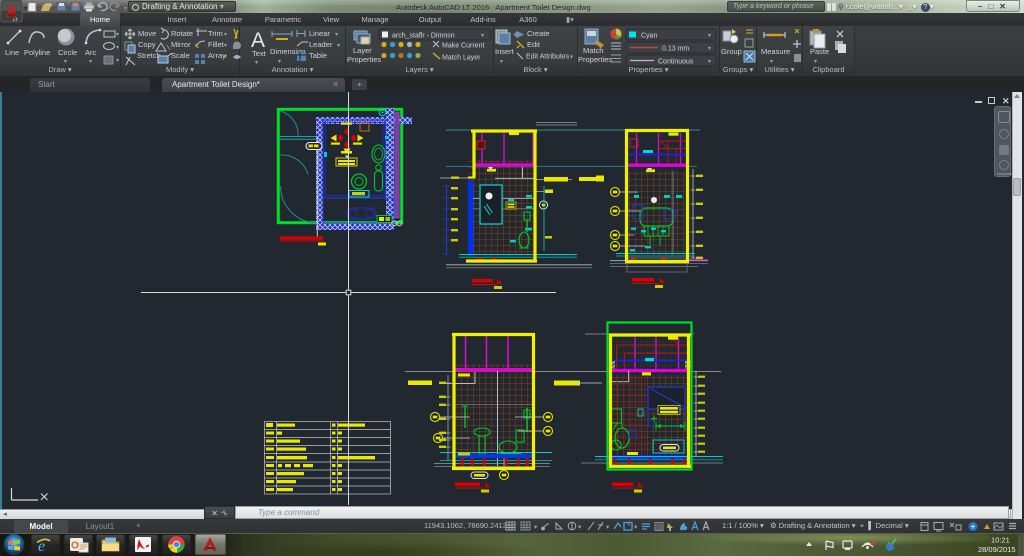 This screenshot has height=556, width=1024. What do you see at coordinates (997, 549) in the screenshot?
I see `svg-text: 28/09/2015` at bounding box center [997, 549].